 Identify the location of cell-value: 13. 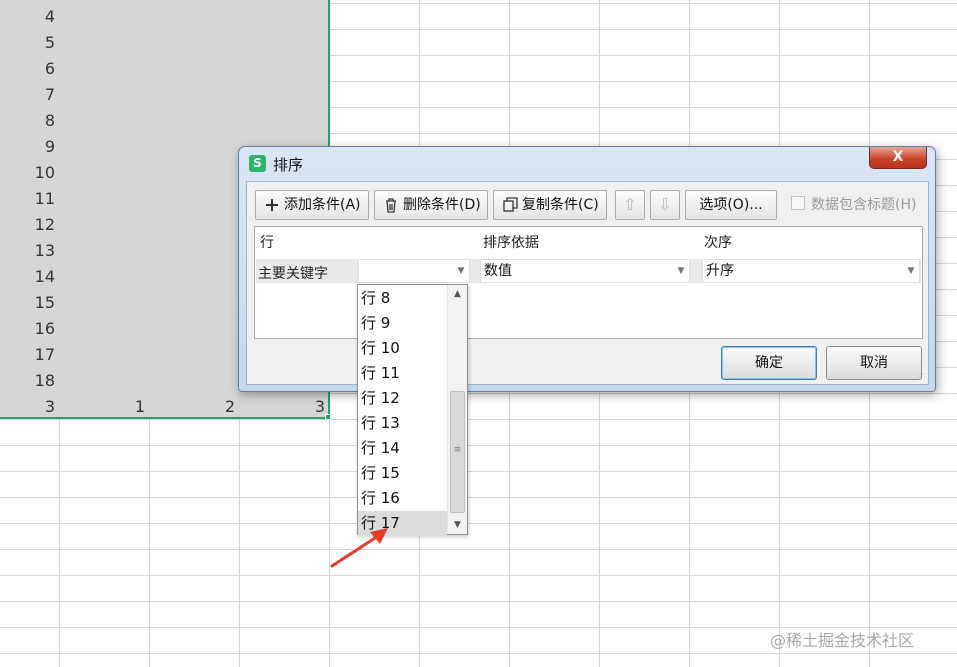
(27, 251).